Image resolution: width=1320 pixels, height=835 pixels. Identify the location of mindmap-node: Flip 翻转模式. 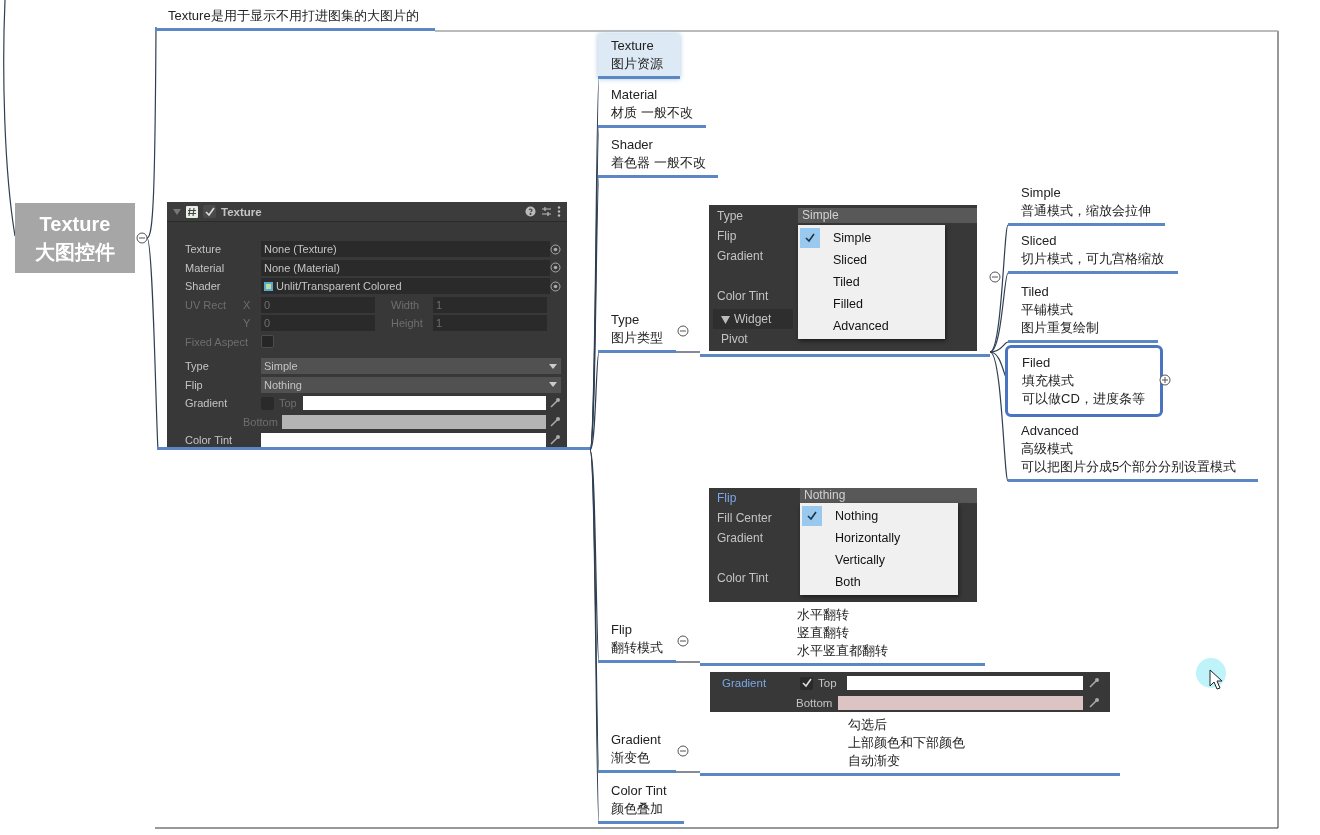
(637, 640).